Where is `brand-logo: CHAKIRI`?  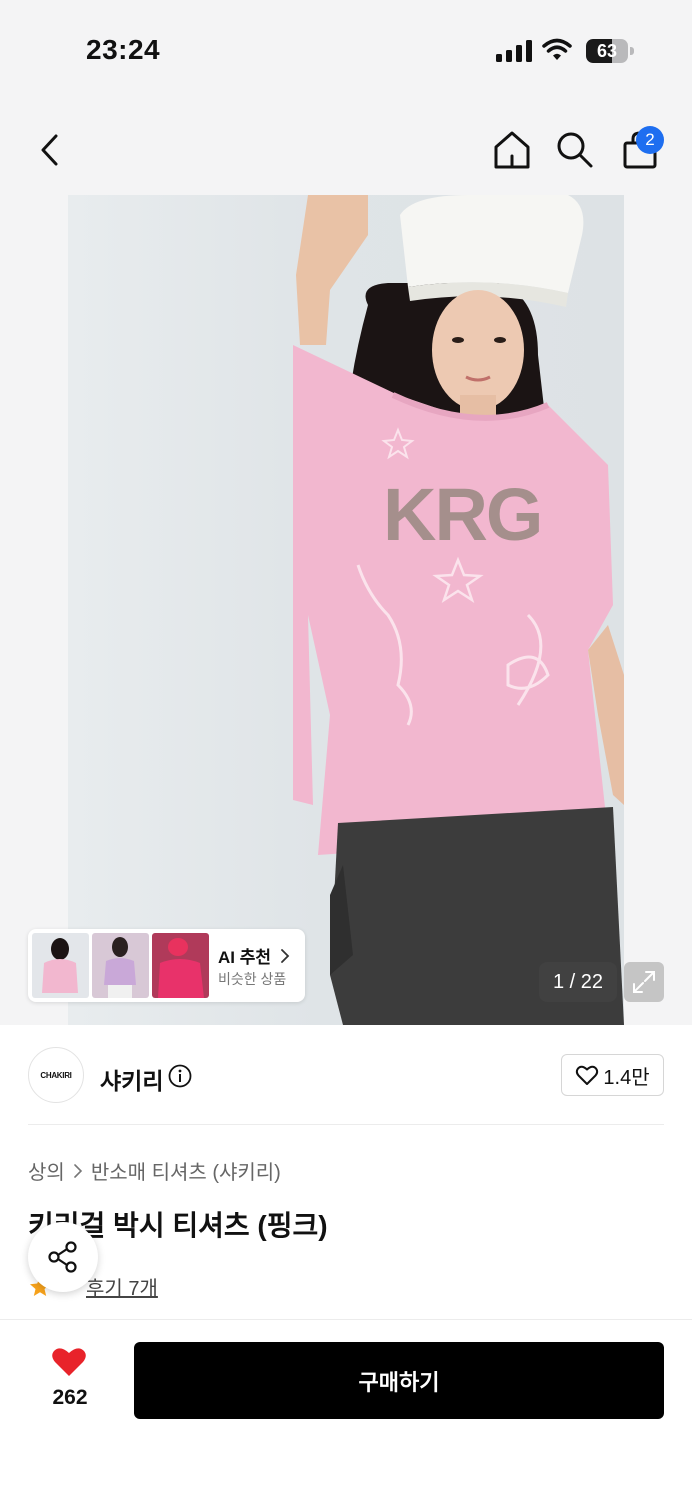 brand-logo: CHAKIRI is located at coordinates (56, 1075).